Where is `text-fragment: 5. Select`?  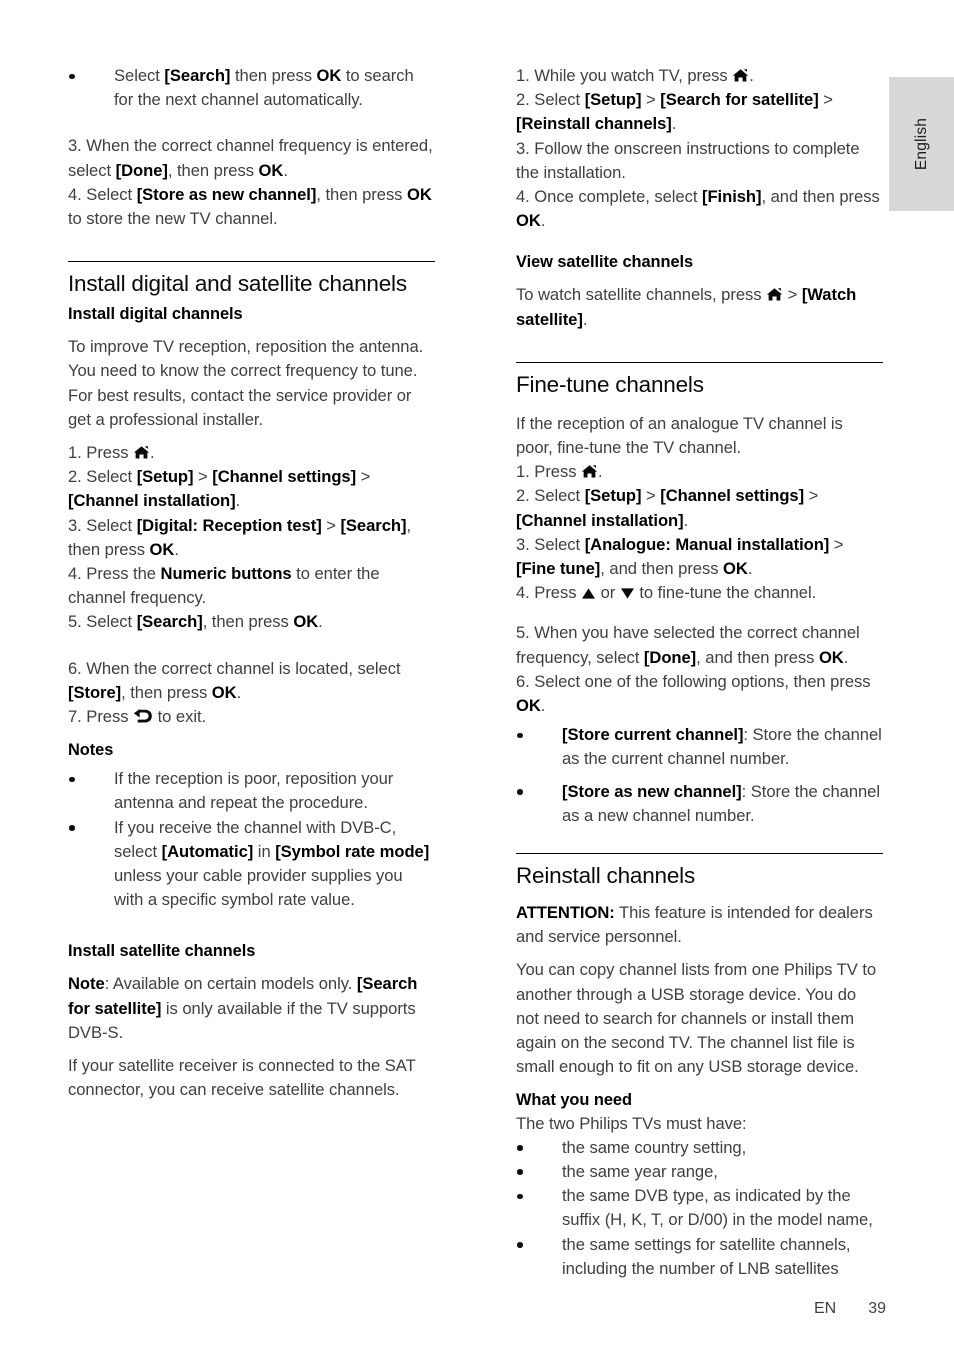 text-fragment: 5. Select is located at coordinates (102, 622).